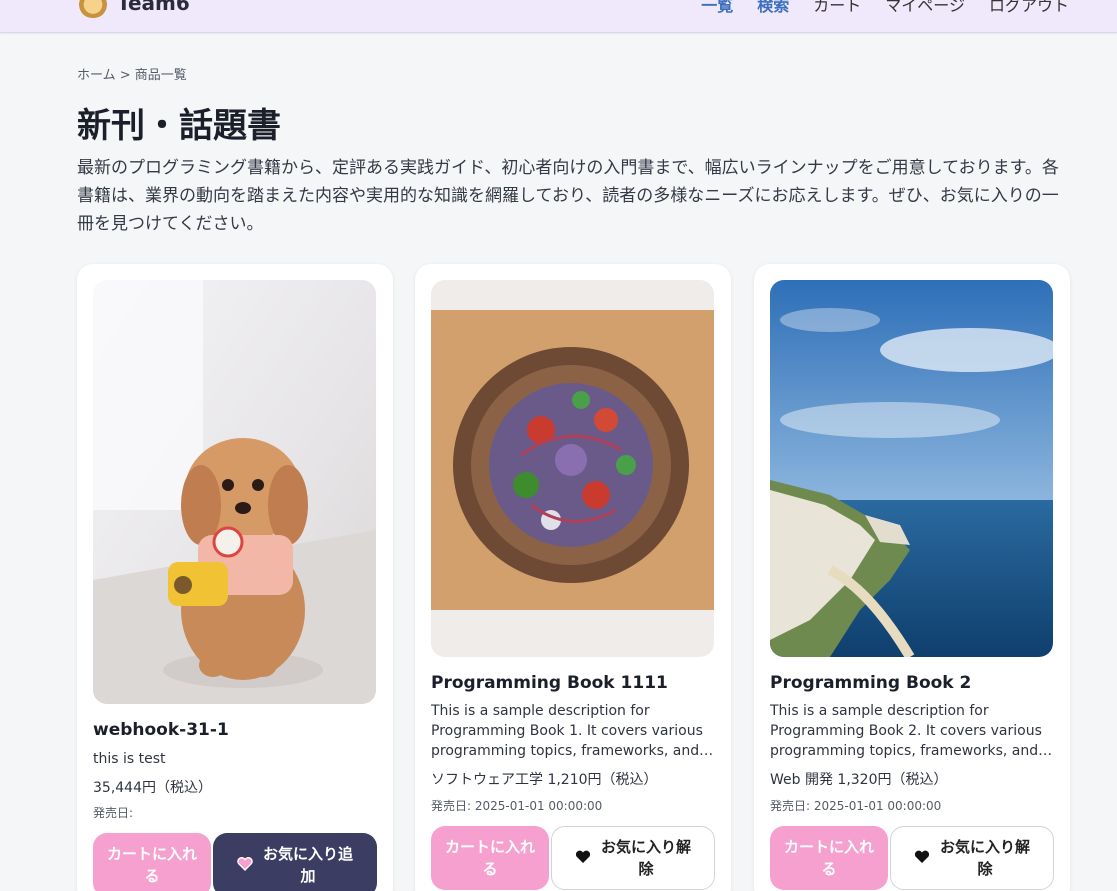 This screenshot has height=891, width=1117. I want to click on release-date: 発売日:, so click(113, 813).